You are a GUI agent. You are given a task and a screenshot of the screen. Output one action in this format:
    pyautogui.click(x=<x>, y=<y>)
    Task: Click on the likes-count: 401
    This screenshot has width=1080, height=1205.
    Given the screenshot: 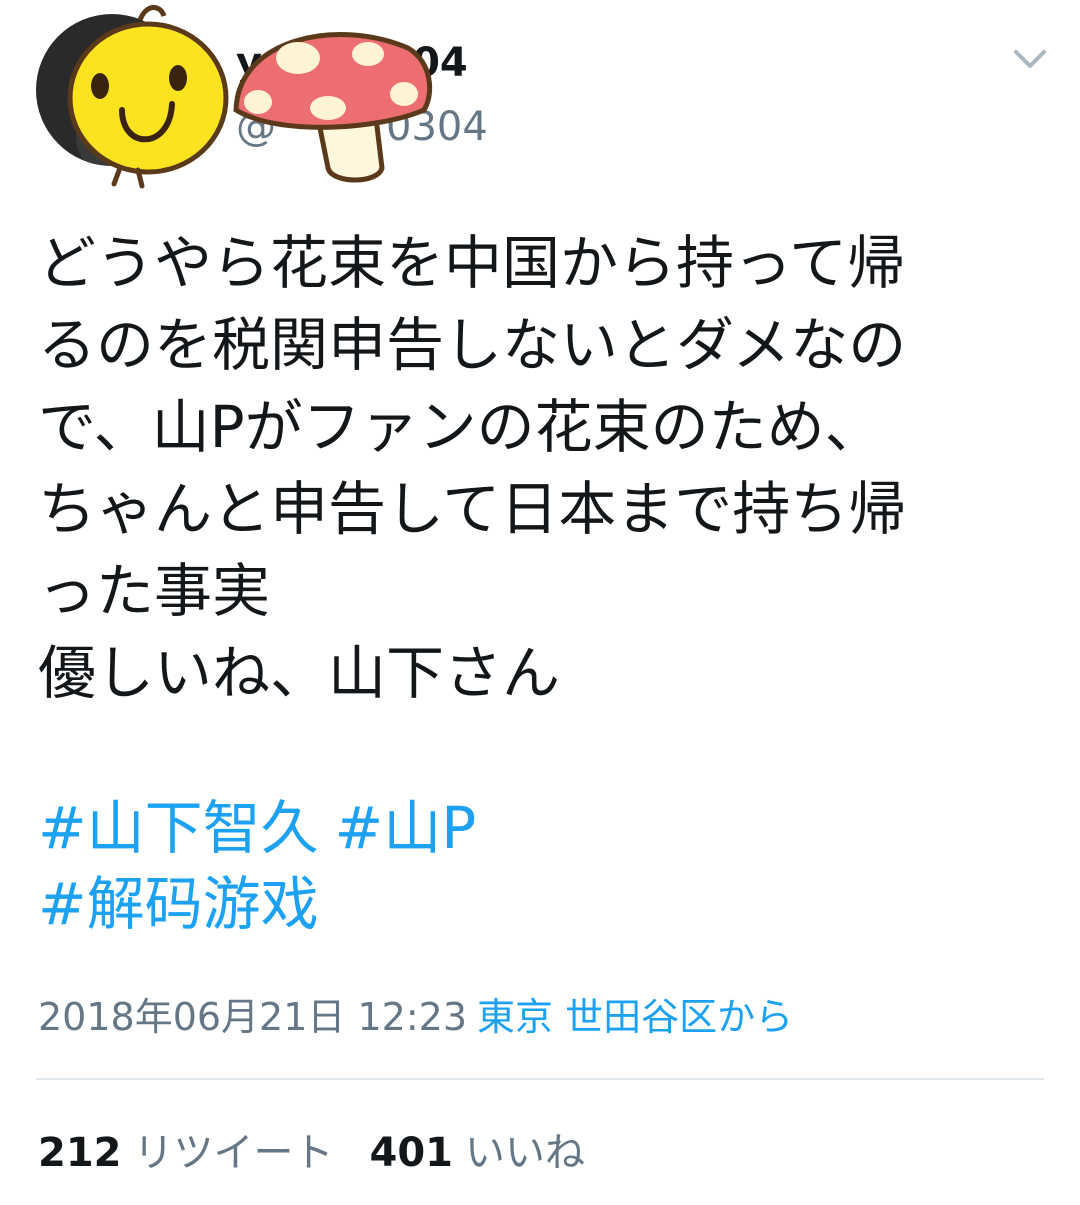 What is the action you would take?
    pyautogui.click(x=411, y=1153)
    